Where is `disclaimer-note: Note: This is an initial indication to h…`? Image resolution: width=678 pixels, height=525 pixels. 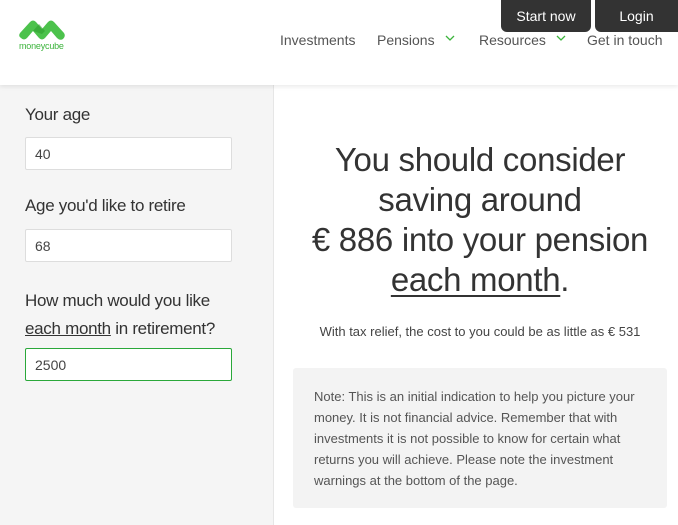 disclaimer-note: Note: This is an initial indication to h… is located at coordinates (480, 438).